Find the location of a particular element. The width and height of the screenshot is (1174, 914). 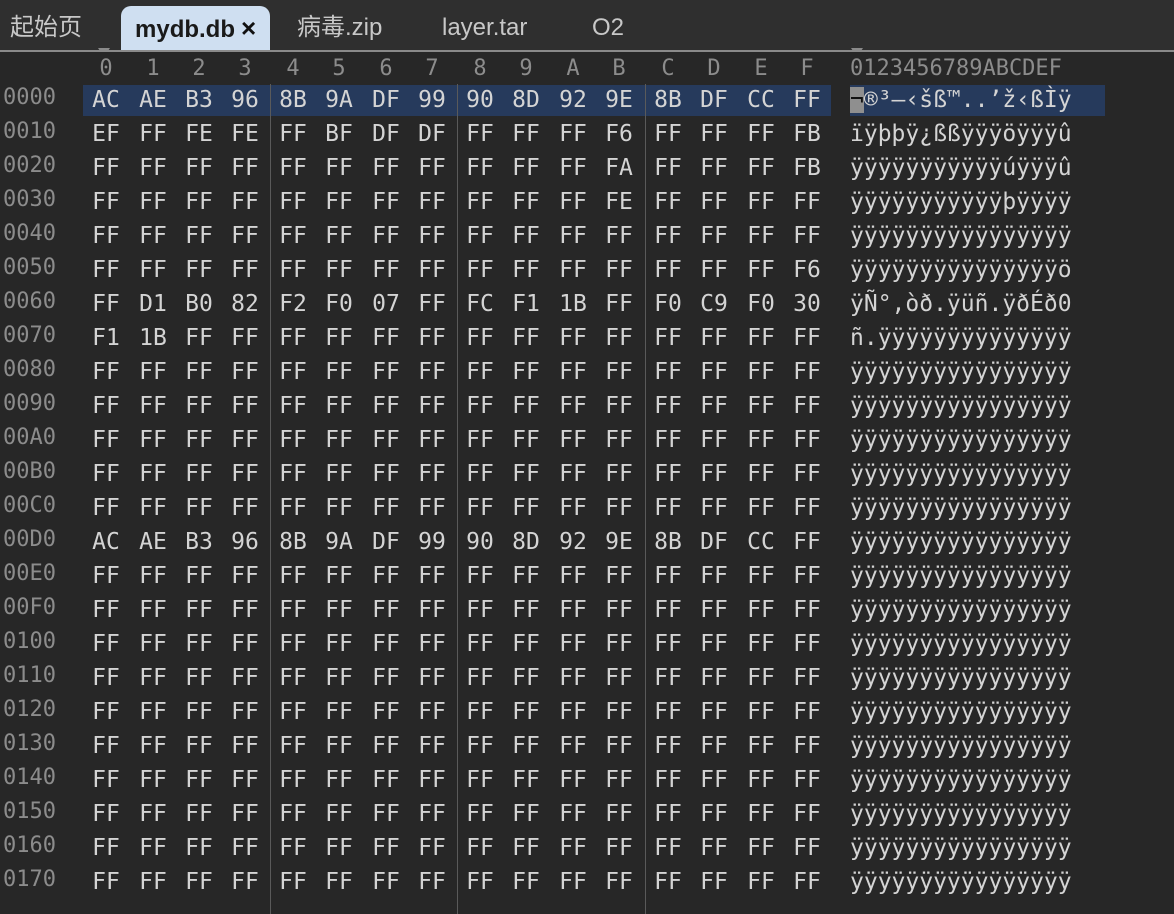

hex-byte-cell: 1B is located at coordinates (573, 304).